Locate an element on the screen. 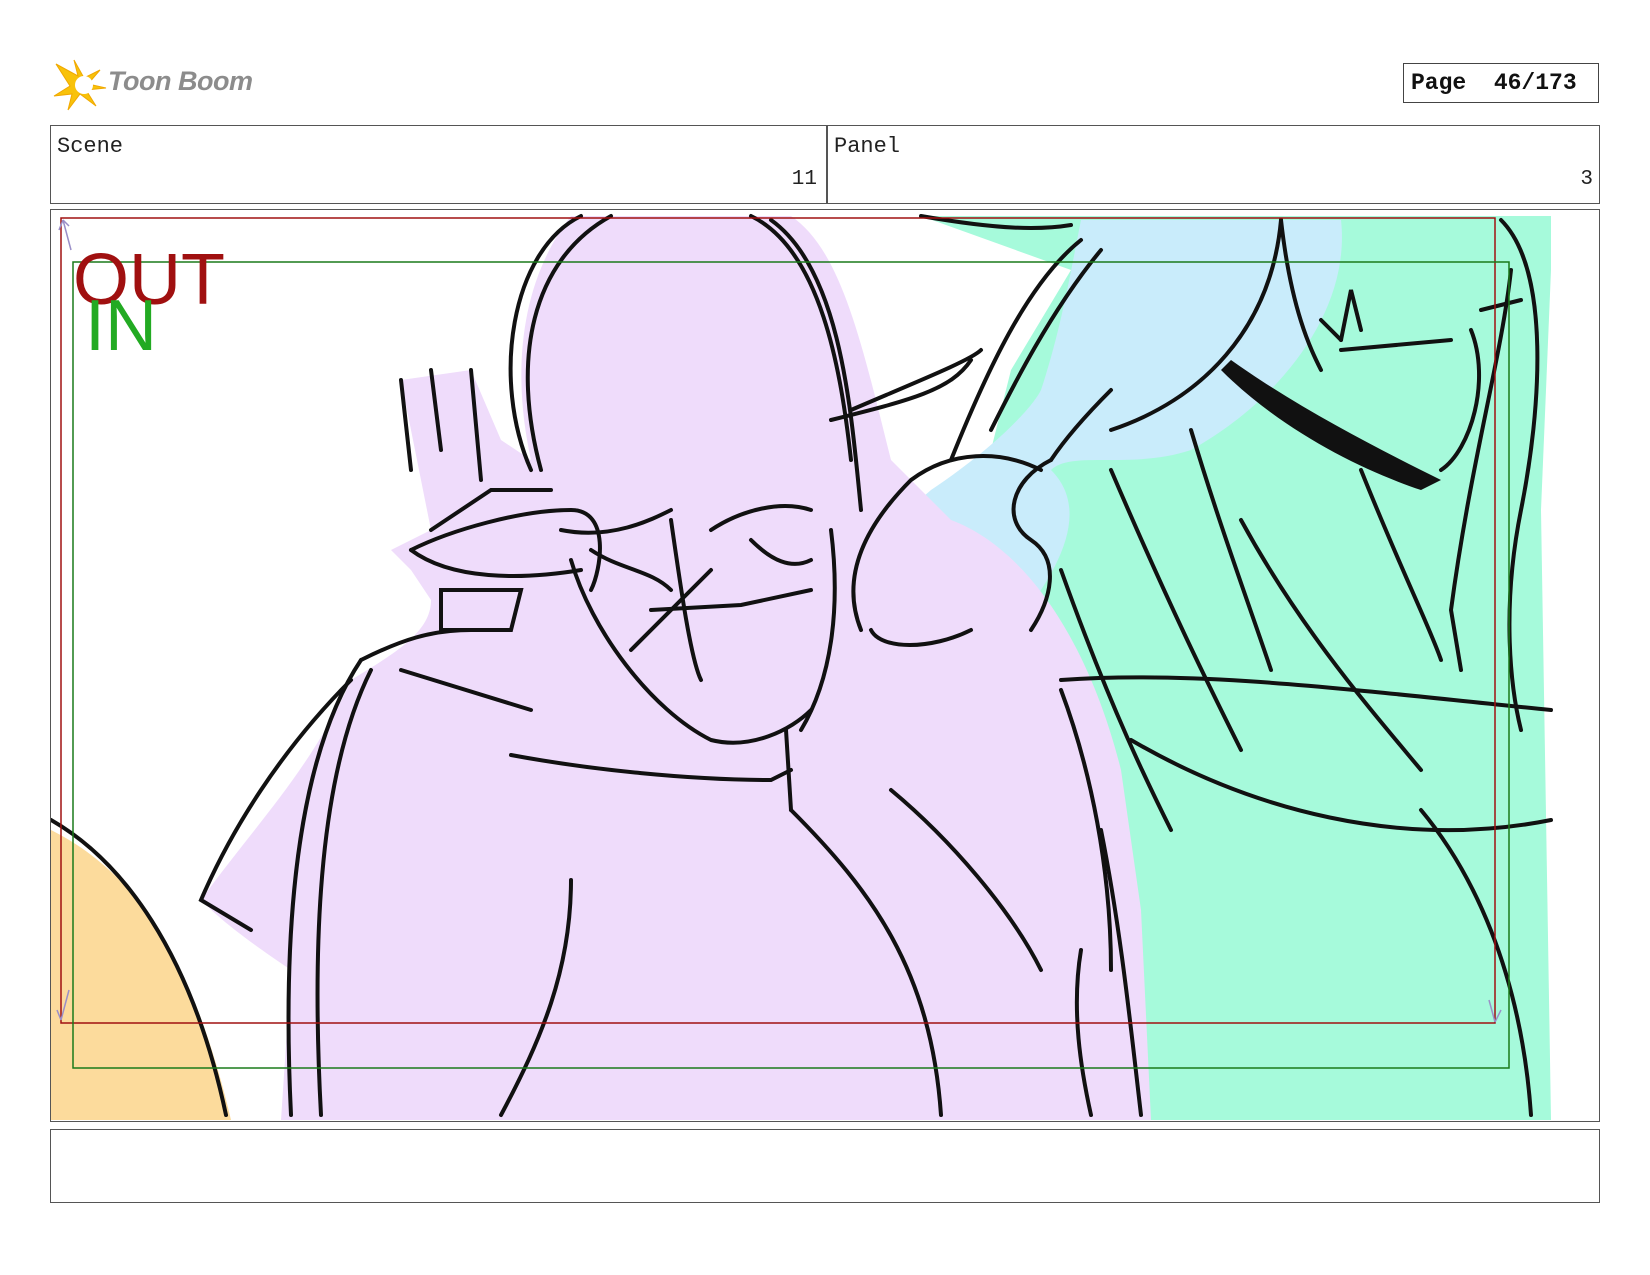 The height and width of the screenshot is (1275, 1650). panel-label: Panel is located at coordinates (867, 146).